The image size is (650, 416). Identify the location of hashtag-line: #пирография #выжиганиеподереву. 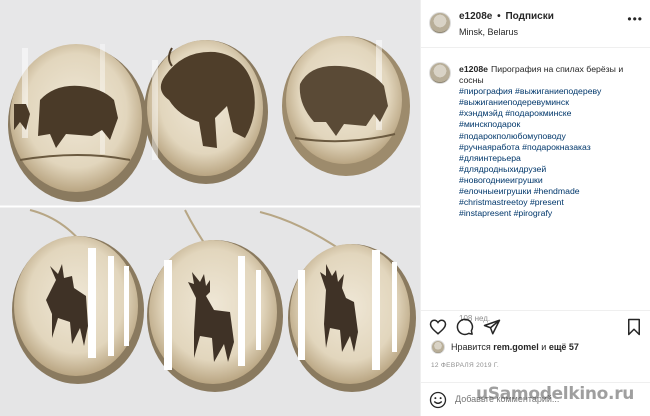
(551, 91).